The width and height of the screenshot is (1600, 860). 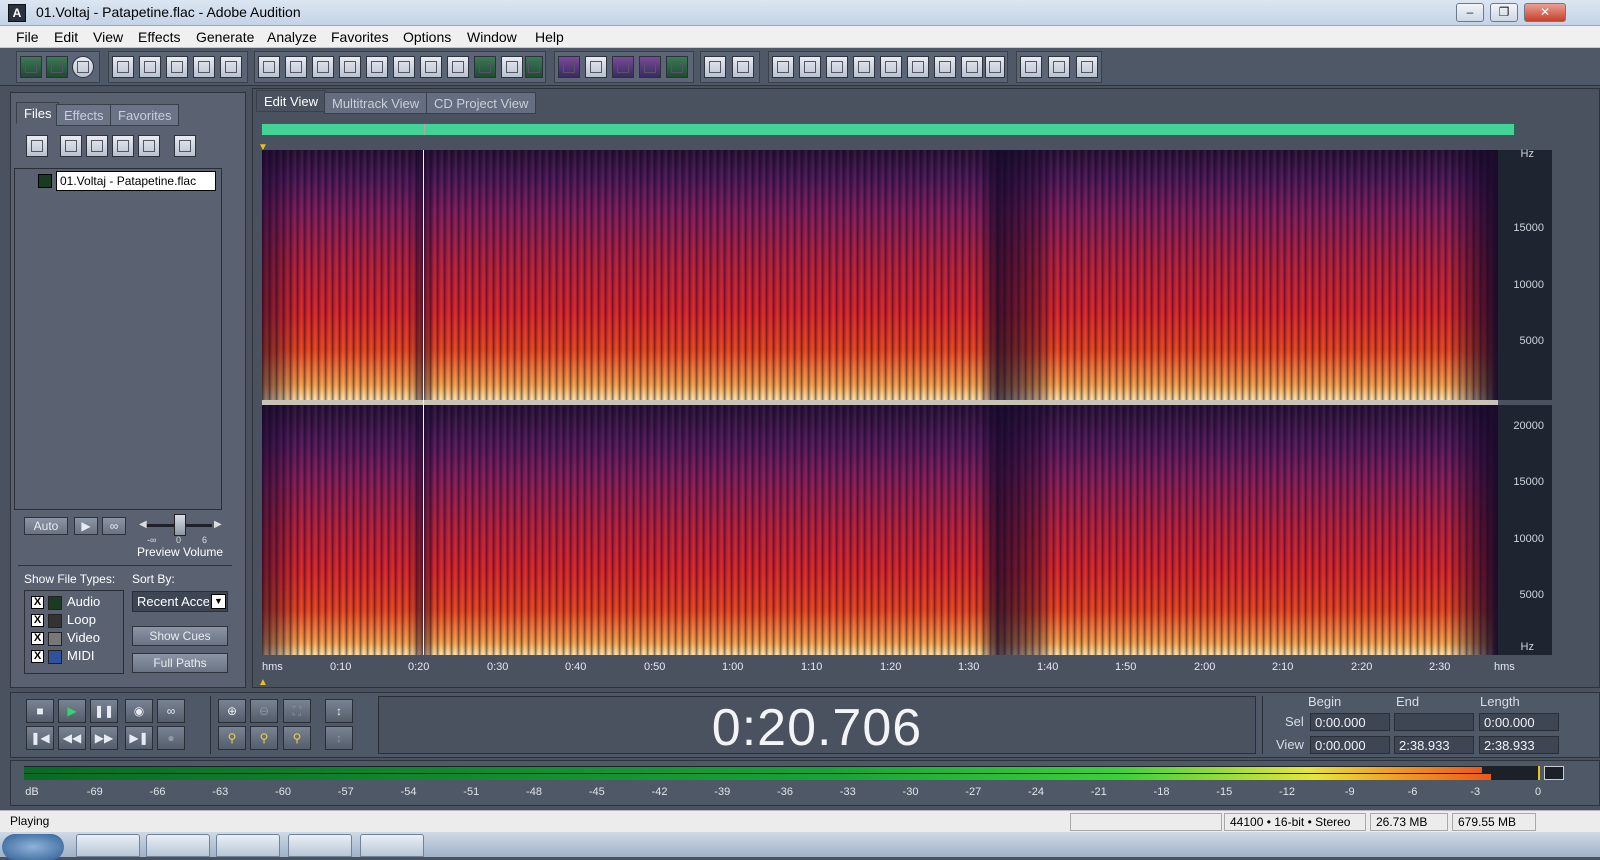 What do you see at coordinates (231, 67) in the screenshot?
I see `save-all-button` at bounding box center [231, 67].